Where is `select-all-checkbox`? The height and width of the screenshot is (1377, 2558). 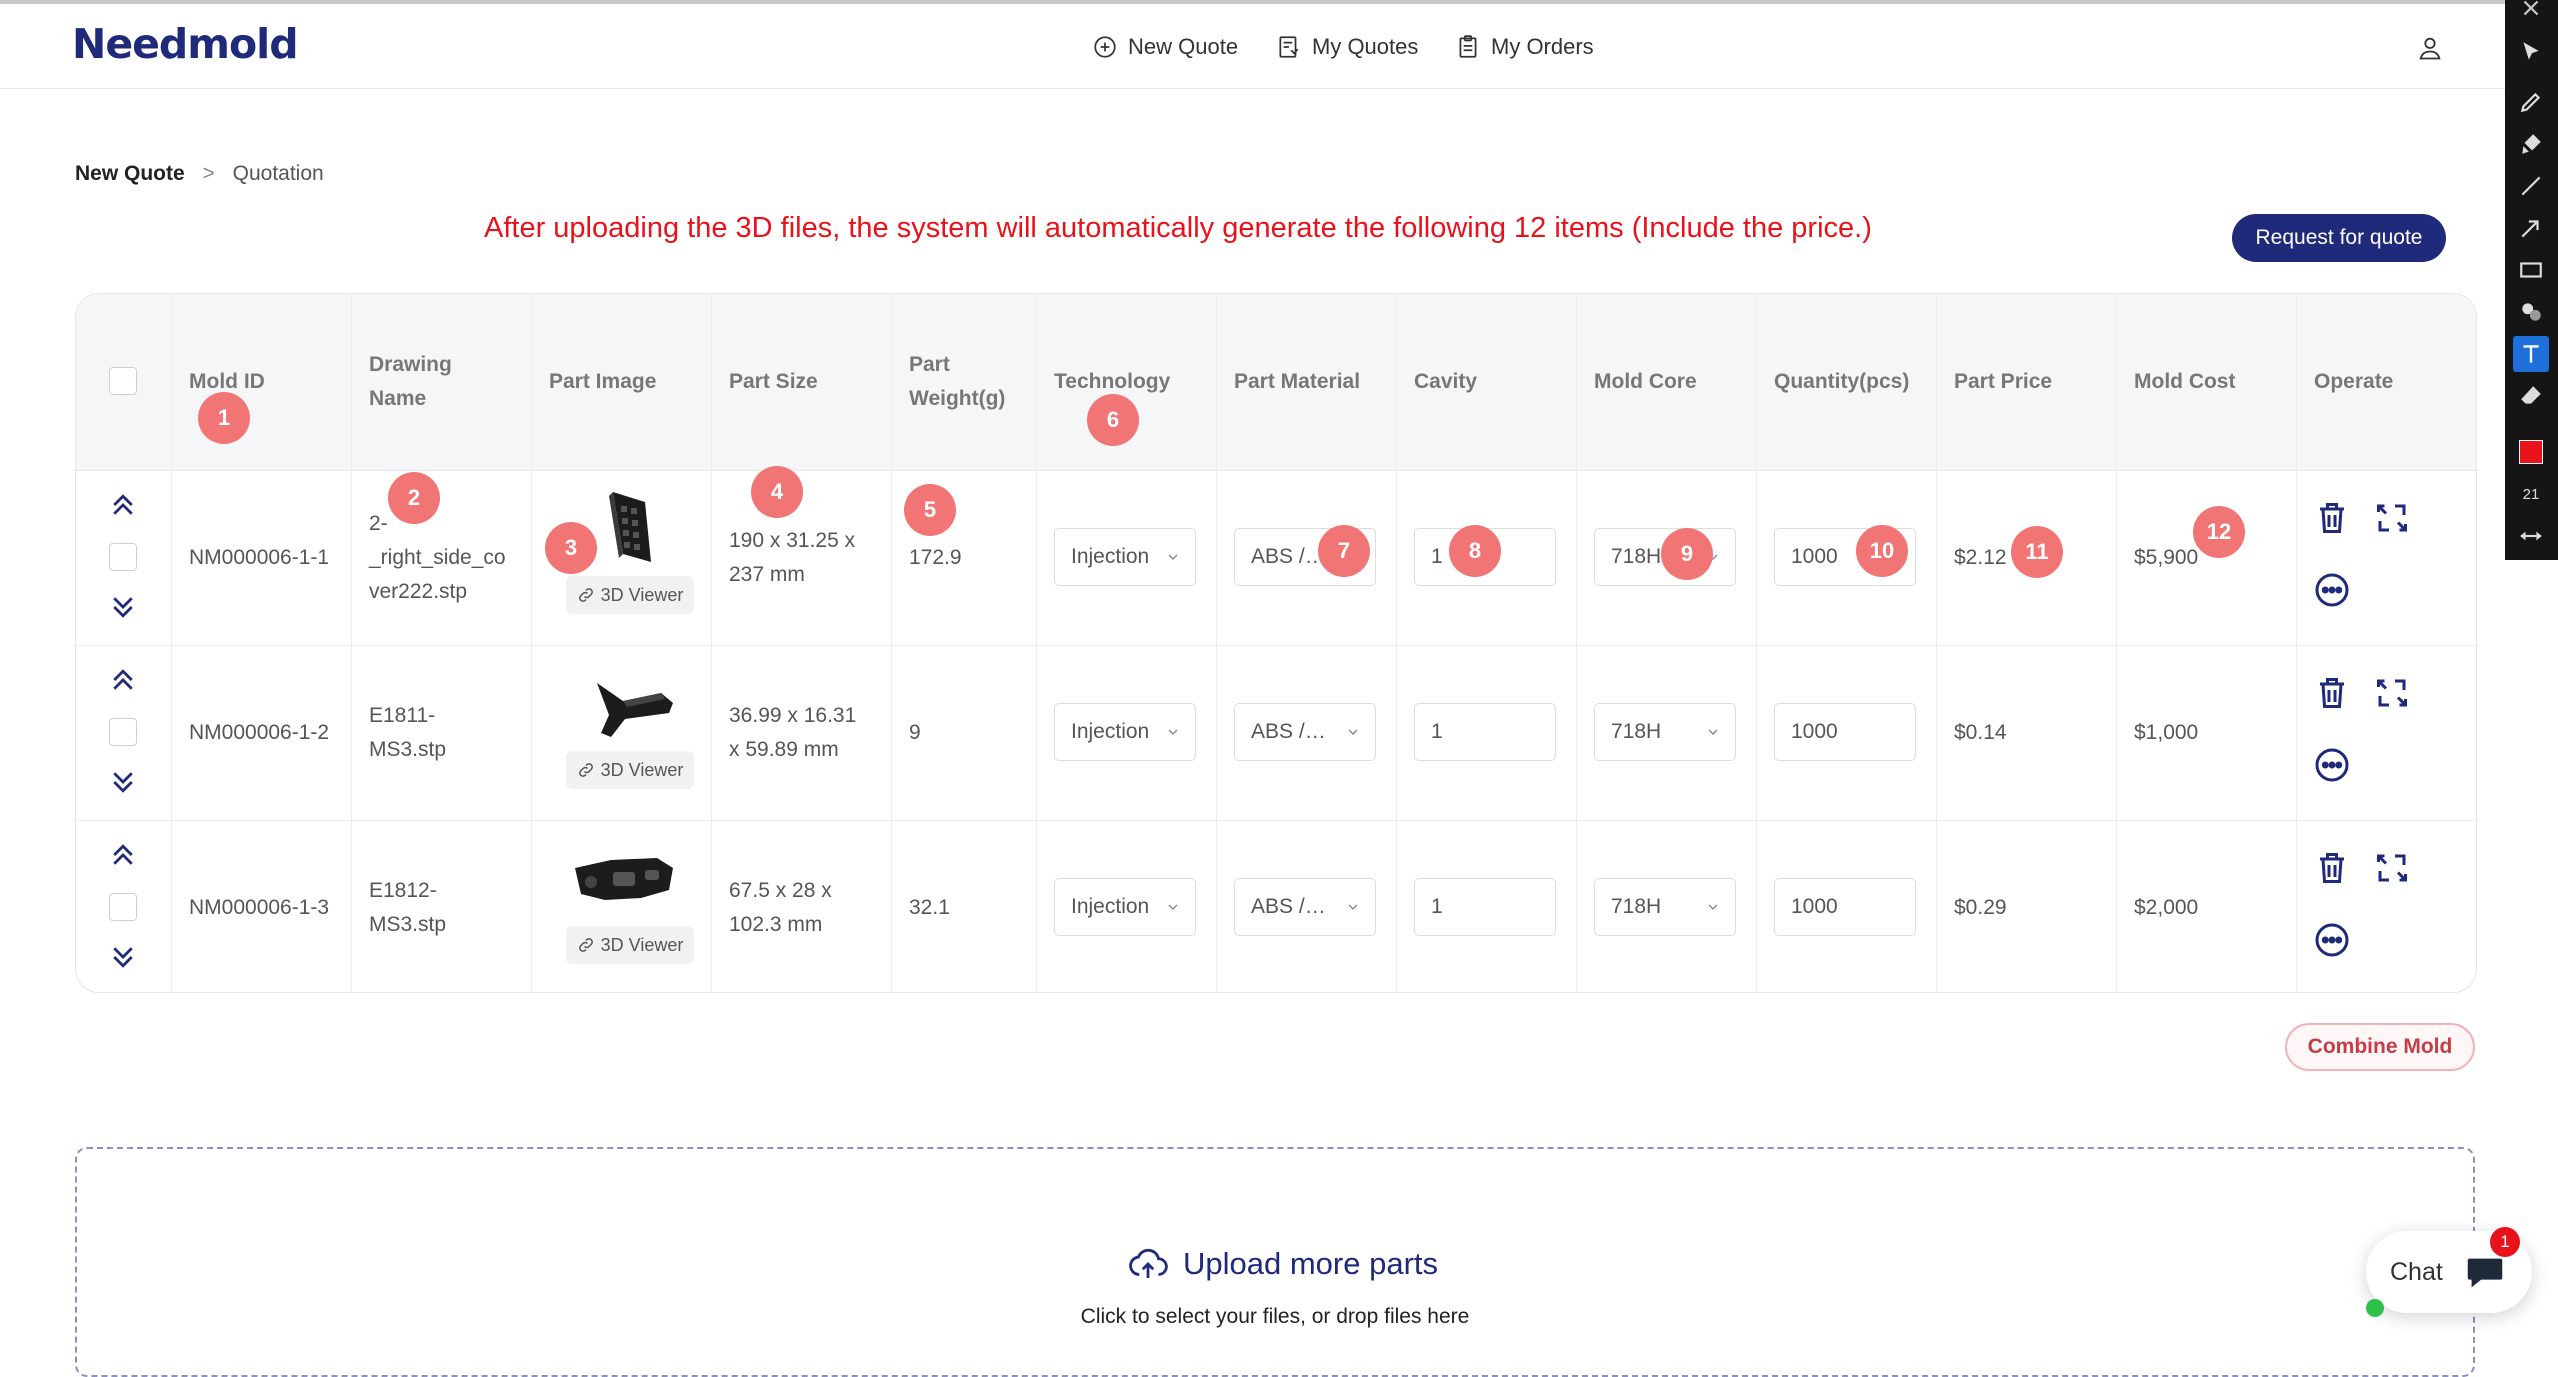 select-all-checkbox is located at coordinates (123, 381).